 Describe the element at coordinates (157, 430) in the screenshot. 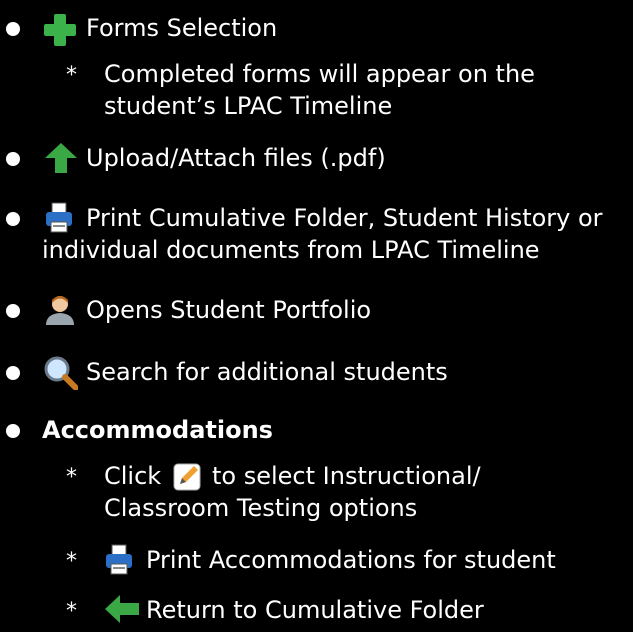

I see `accommodations-heading: Accommodations` at that location.